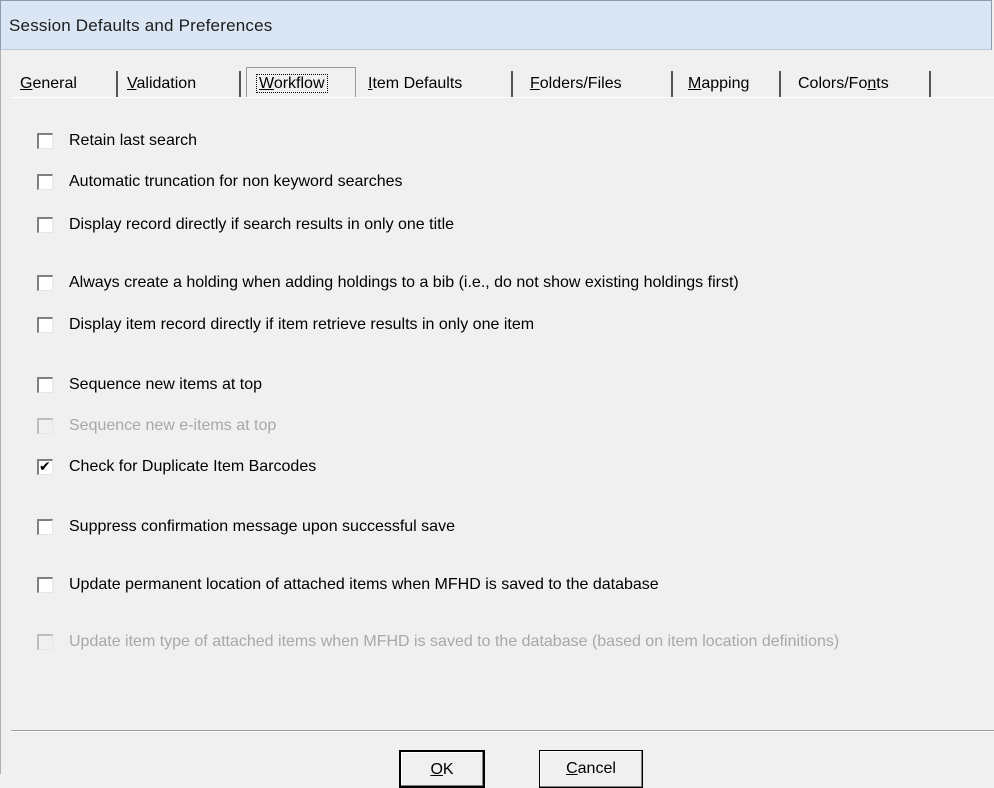 Image resolution: width=994 pixels, height=788 pixels. Describe the element at coordinates (496, 25) in the screenshot. I see `title-bar: Session Defaults and Preferences` at that location.